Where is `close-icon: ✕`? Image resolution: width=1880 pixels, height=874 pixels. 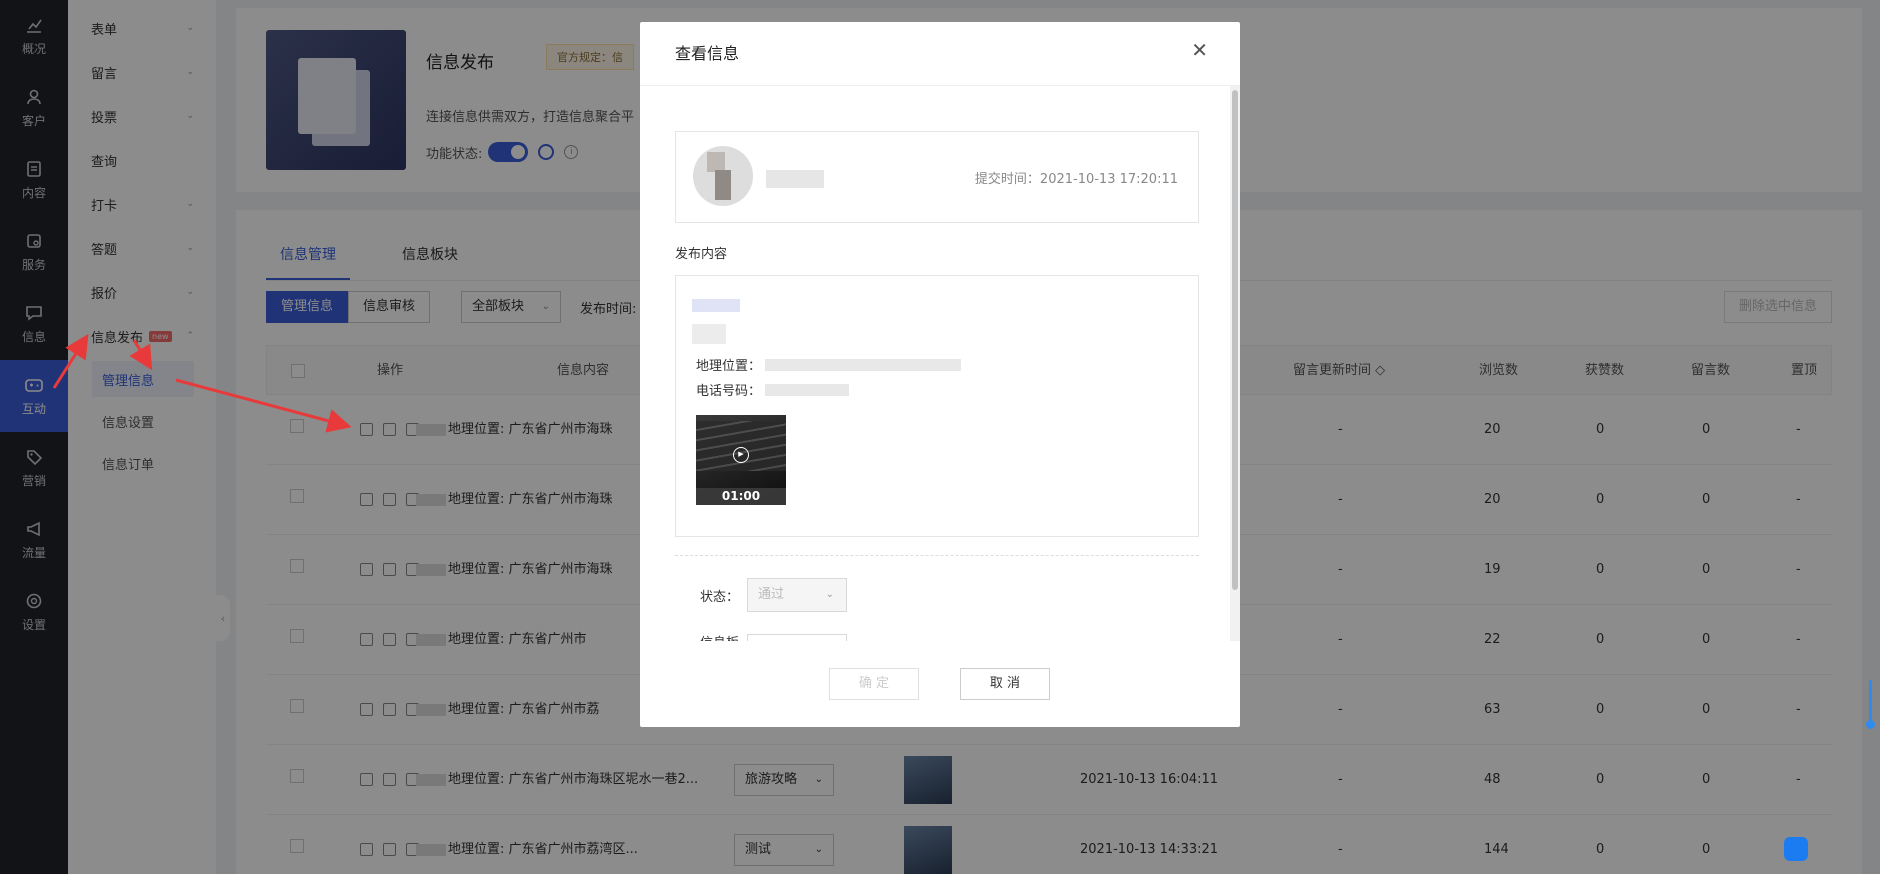
close-icon: ✕ is located at coordinates (1199, 50).